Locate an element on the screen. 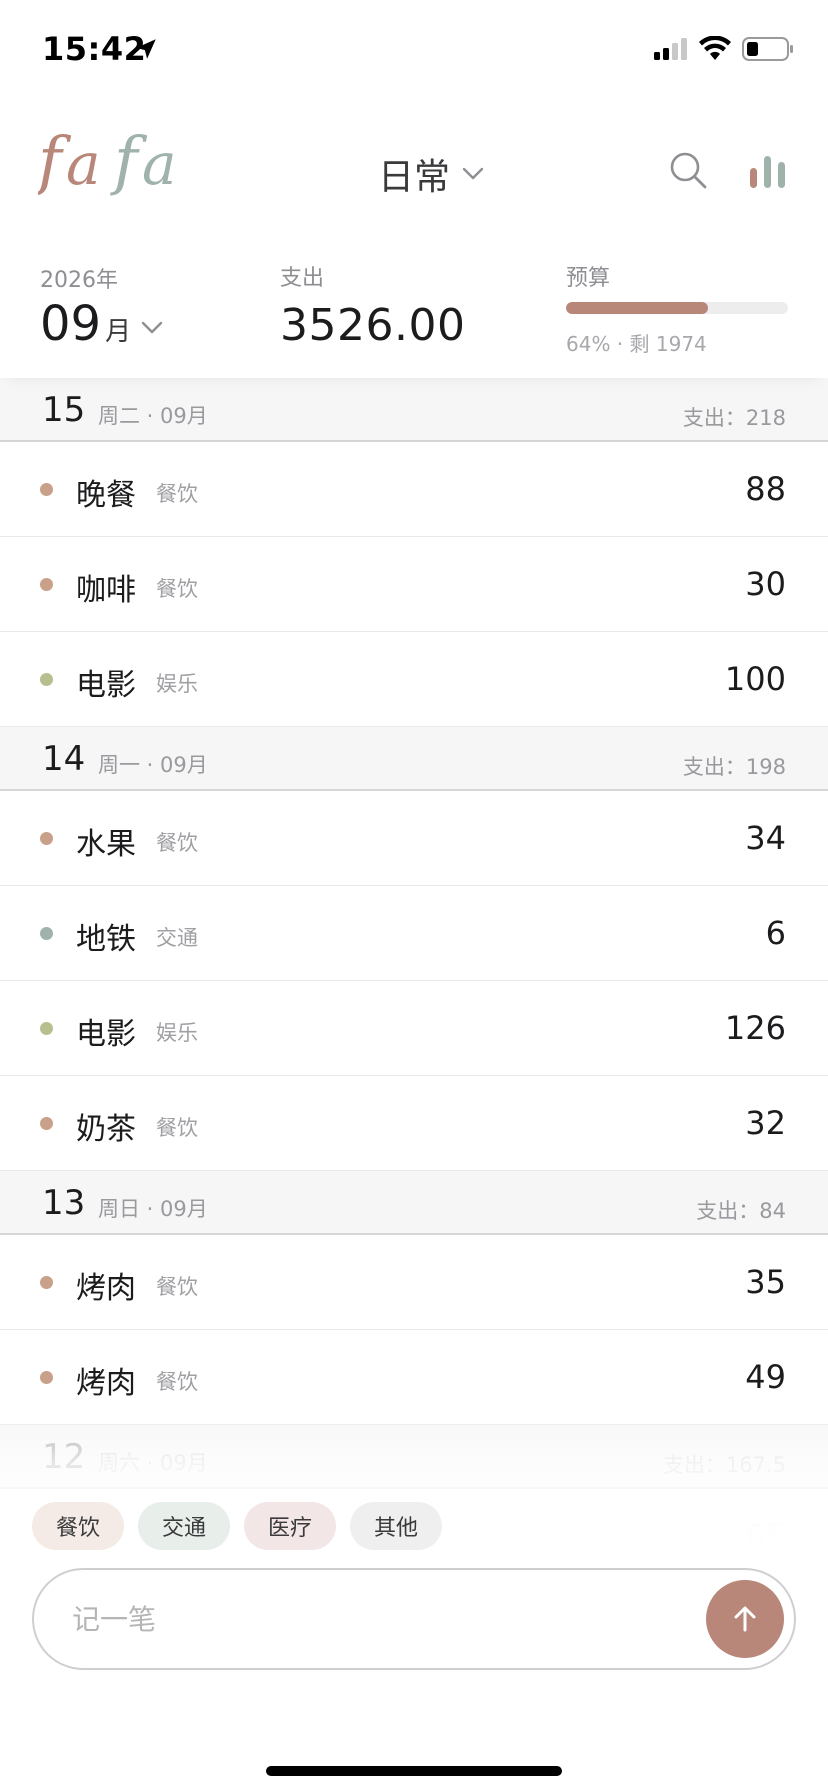  year-label: 2026年 is located at coordinates (79, 280).